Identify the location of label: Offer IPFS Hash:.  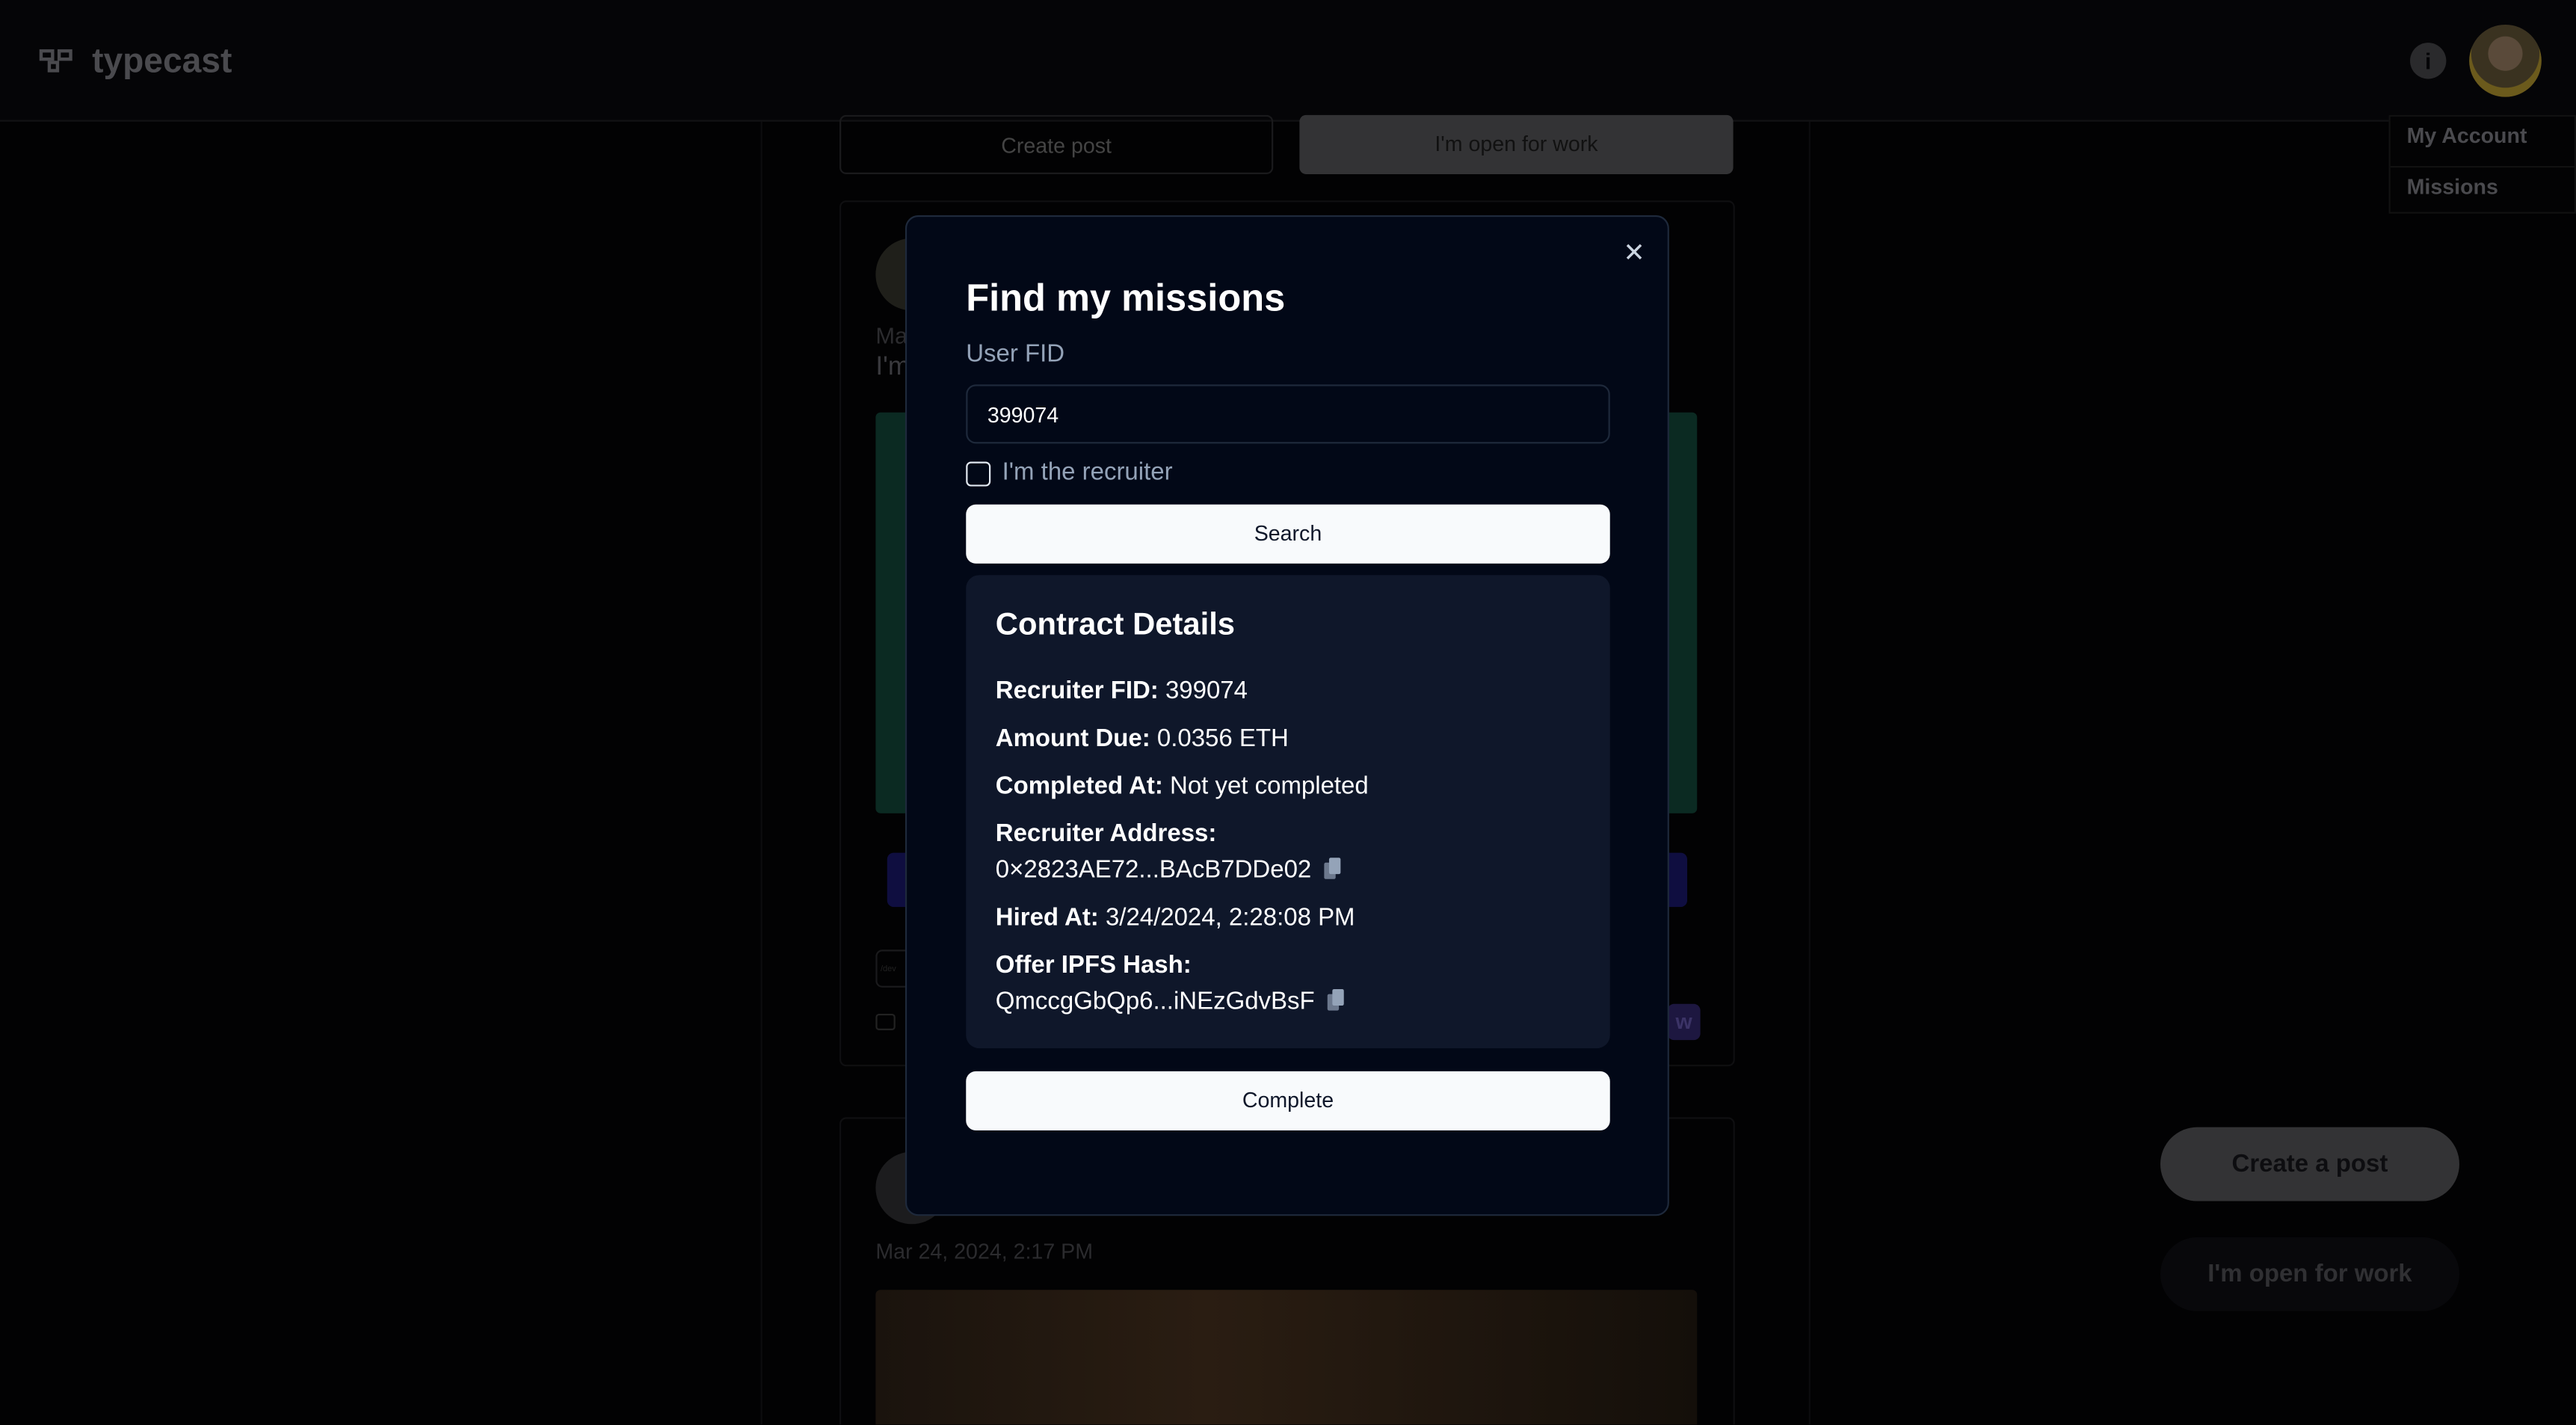
(1093, 965).